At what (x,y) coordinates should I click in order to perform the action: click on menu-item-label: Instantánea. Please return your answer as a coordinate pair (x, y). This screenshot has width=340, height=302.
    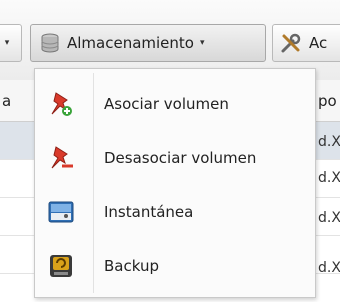
    Looking at the image, I should click on (149, 212).